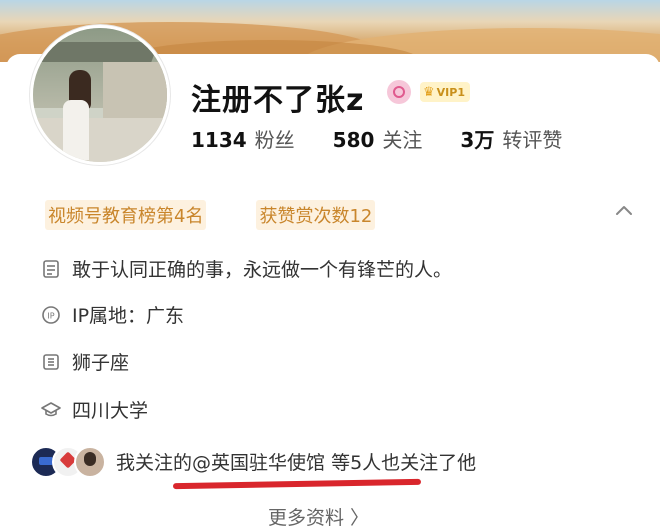 This screenshot has width=660, height=530. I want to click on stat-label: 关注, so click(402, 140).